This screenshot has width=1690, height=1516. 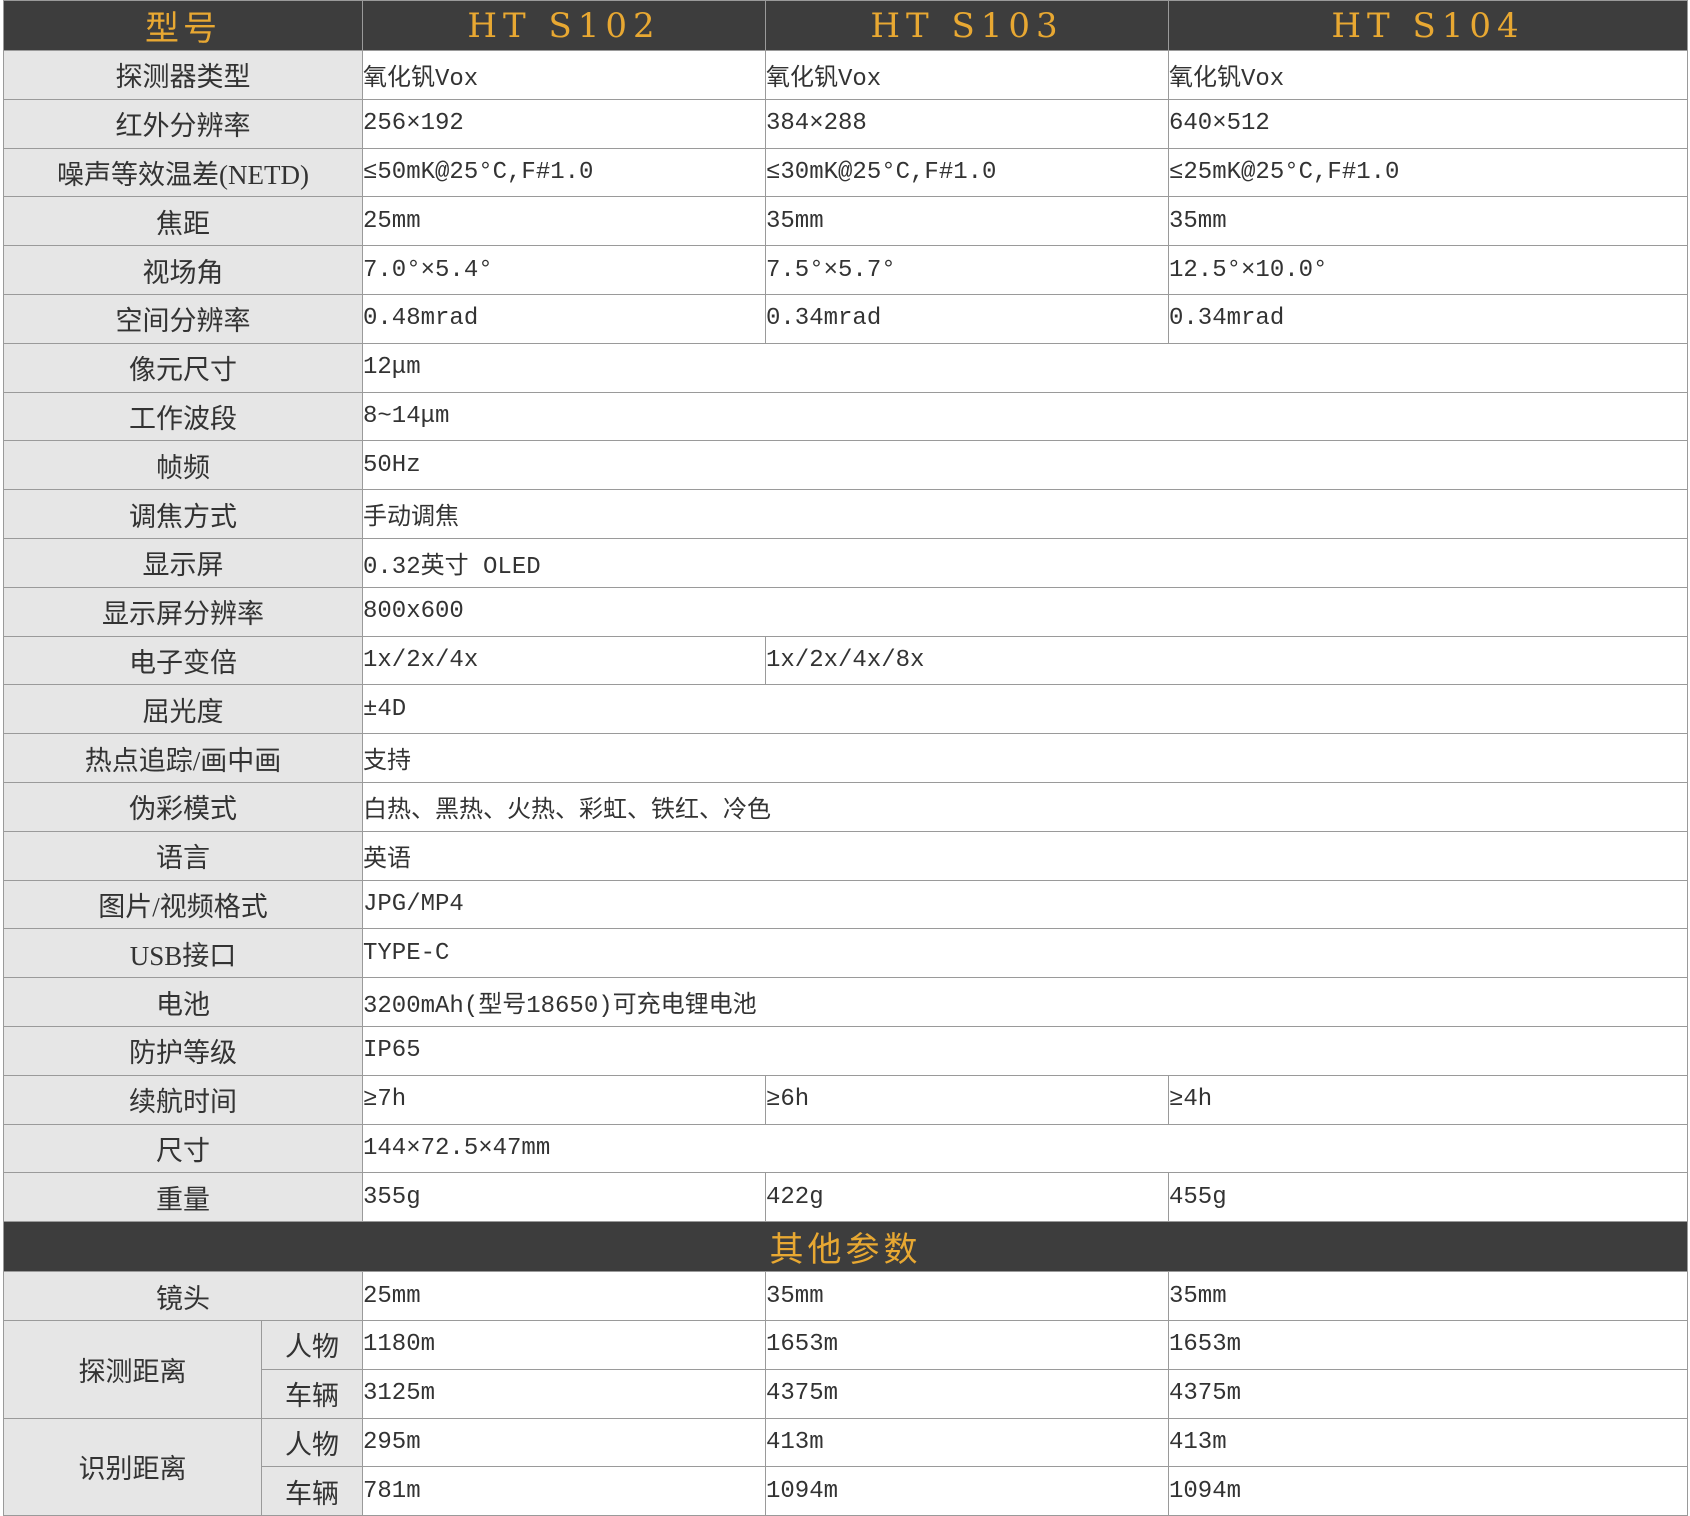 What do you see at coordinates (564, 318) in the screenshot?
I see `cell-s102: 0.48mrad` at bounding box center [564, 318].